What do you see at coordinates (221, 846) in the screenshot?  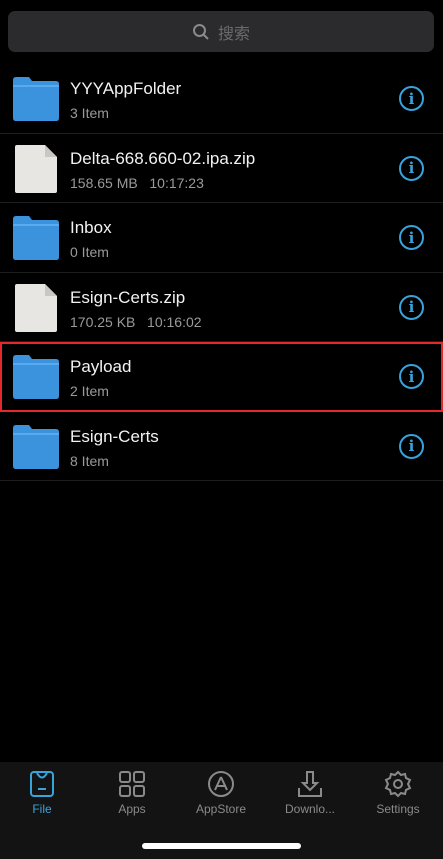 I see `home-indicator` at bounding box center [221, 846].